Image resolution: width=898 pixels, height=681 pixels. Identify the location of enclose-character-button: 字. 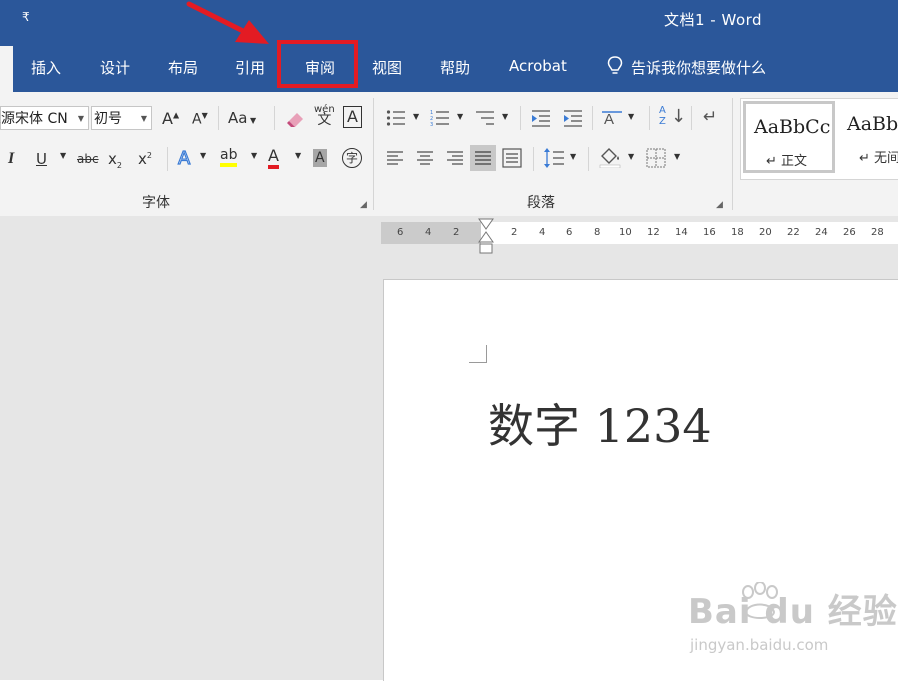
(352, 158).